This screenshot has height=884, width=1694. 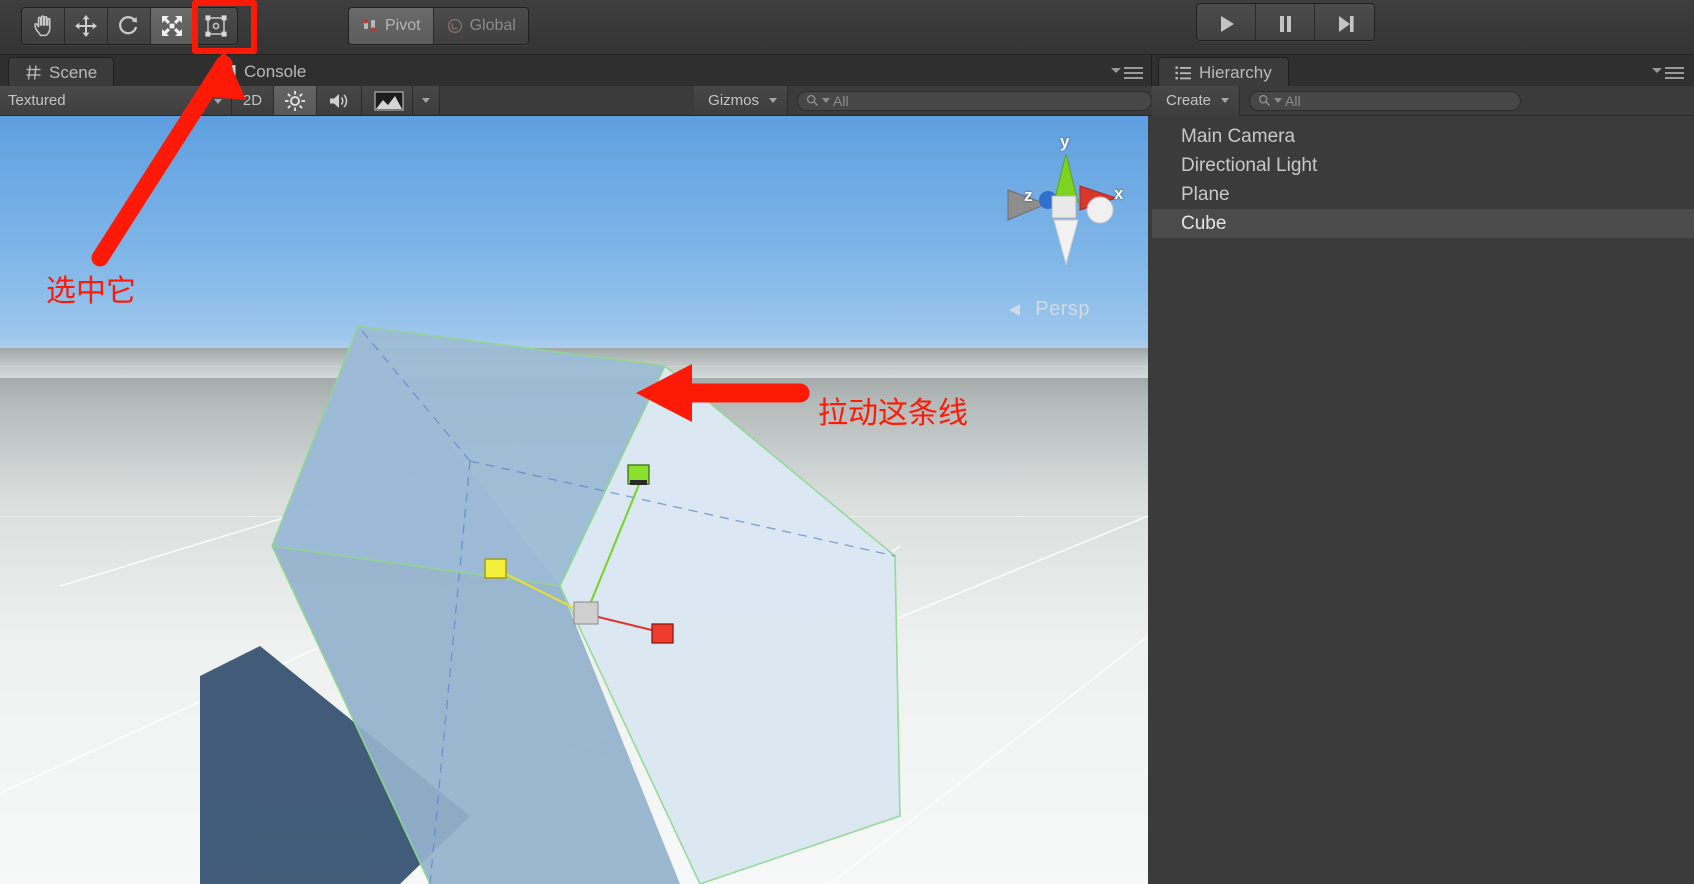 I want to click on pivot-label: Pivot, so click(x=403, y=25).